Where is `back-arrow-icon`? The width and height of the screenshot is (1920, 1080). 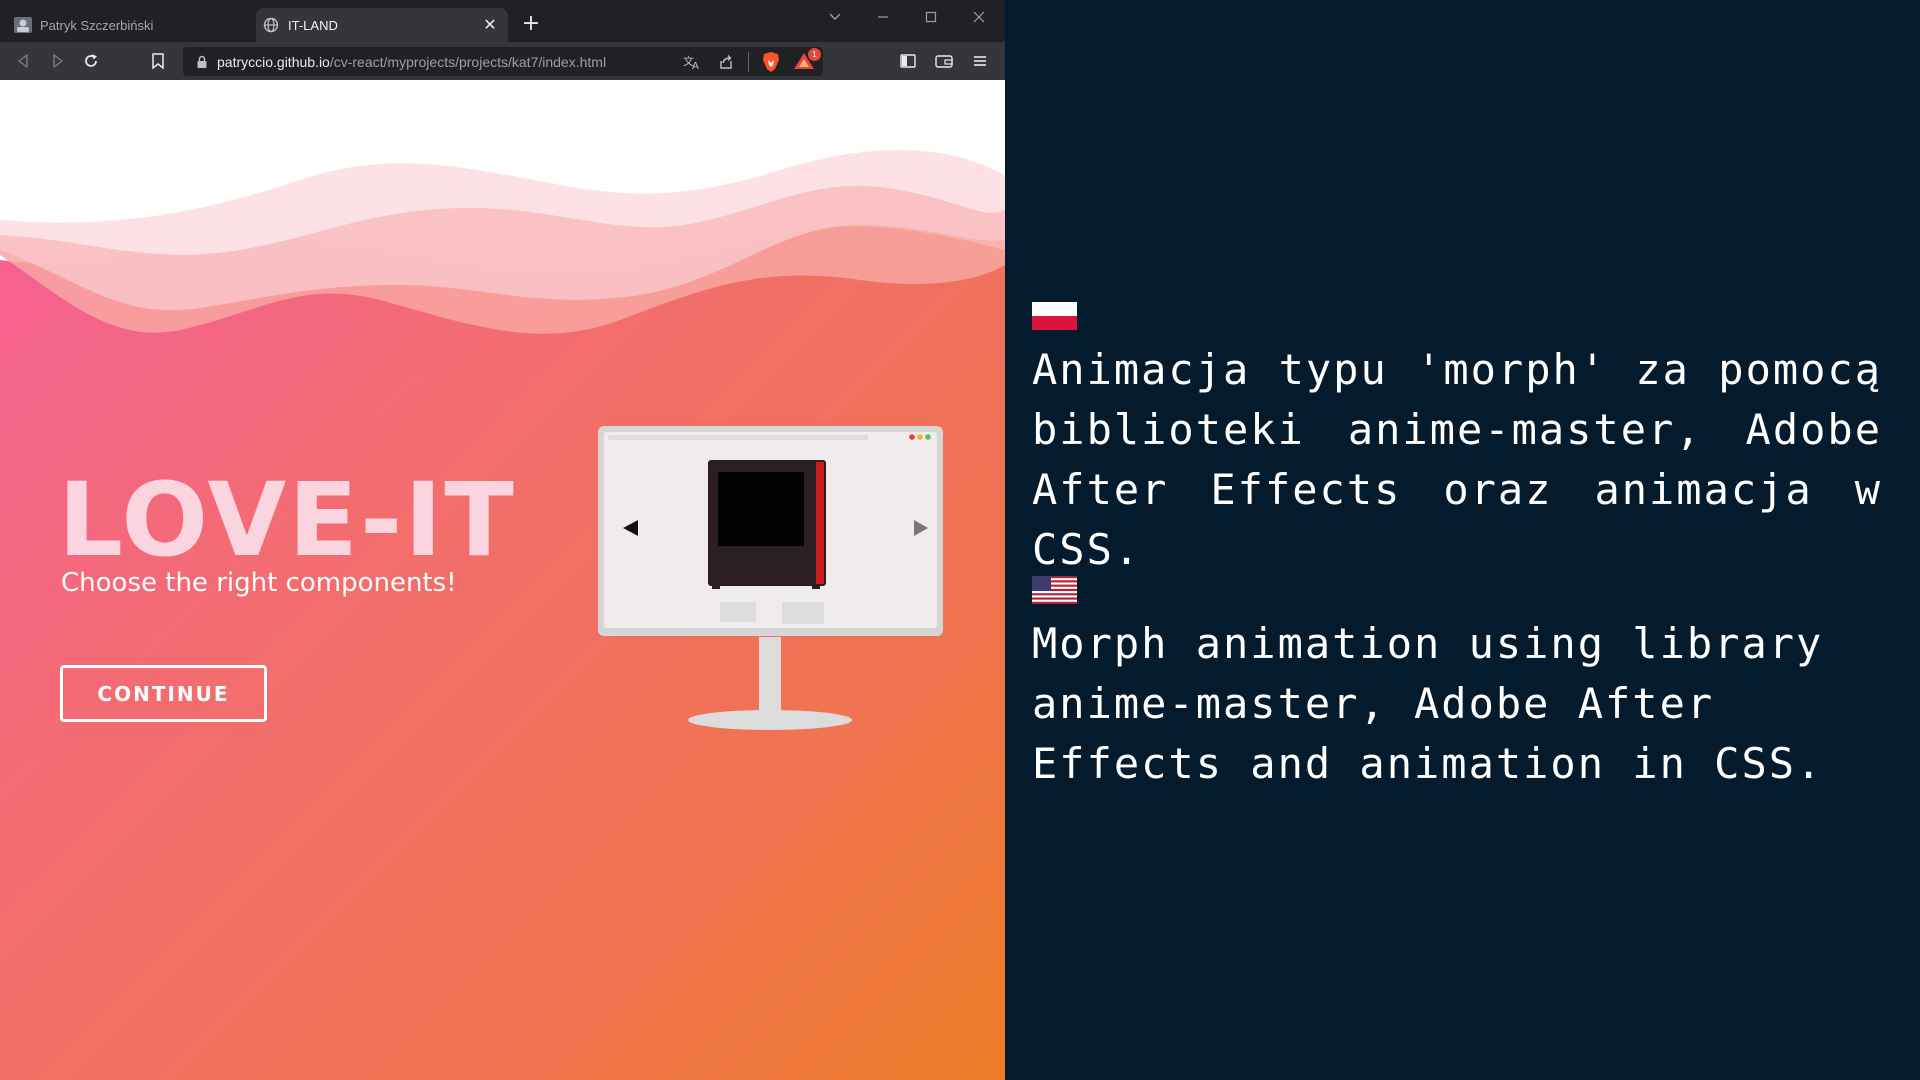 back-arrow-icon is located at coordinates (24, 61).